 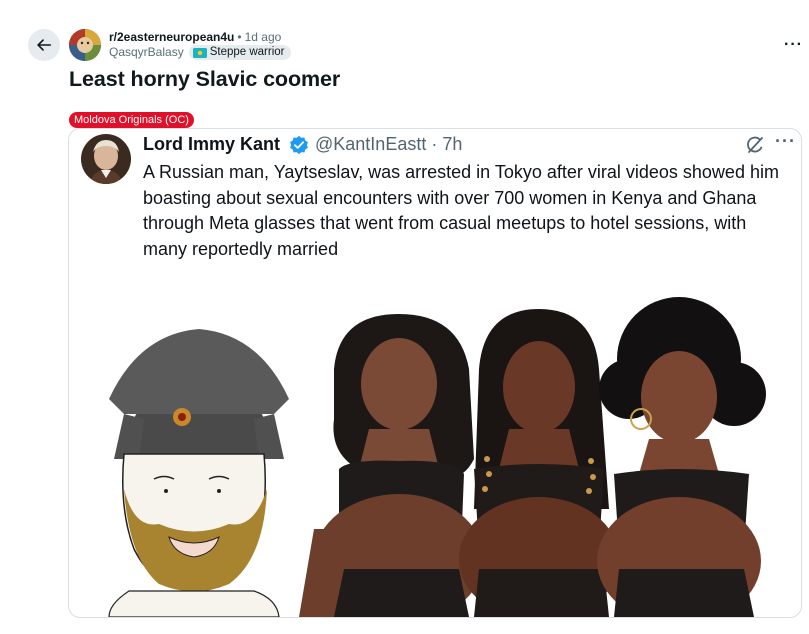 I want to click on tweet-author-handle: @KantInEastt · 7h, so click(x=388, y=144).